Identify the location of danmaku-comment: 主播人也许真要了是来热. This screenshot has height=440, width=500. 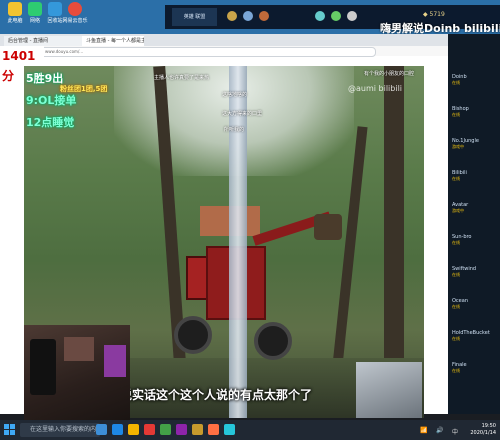
(182, 78).